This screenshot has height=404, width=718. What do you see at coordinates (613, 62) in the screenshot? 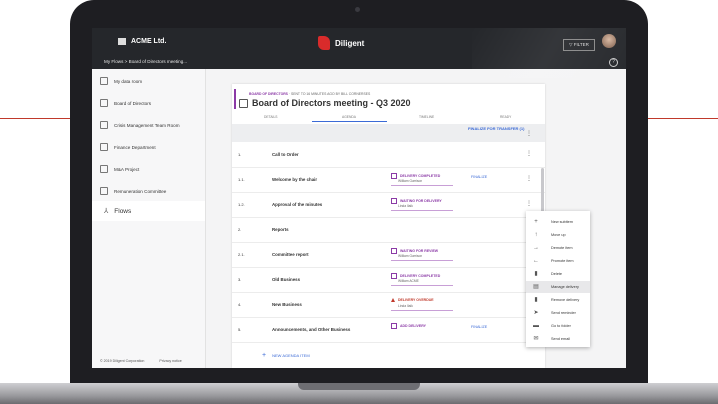
I see `help-icon: ?` at bounding box center [613, 62].